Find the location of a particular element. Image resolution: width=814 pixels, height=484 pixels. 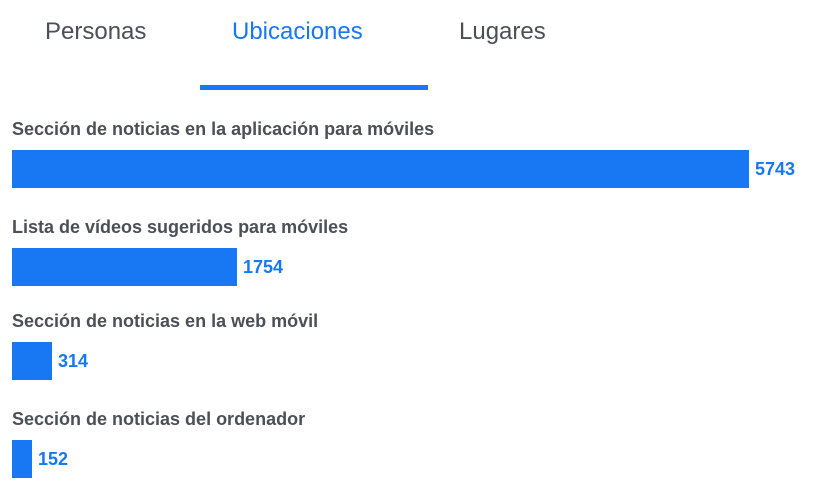

row-label: Sección de noticias en la web móvil is located at coordinates (165, 321).